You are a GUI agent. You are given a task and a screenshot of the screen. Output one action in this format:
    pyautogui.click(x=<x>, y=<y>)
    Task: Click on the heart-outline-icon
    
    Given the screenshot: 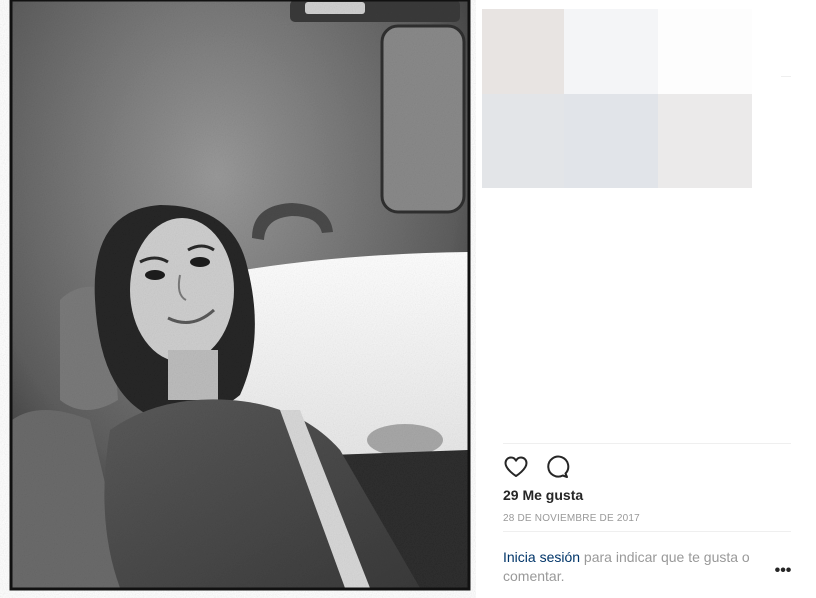 What is the action you would take?
    pyautogui.click(x=516, y=467)
    